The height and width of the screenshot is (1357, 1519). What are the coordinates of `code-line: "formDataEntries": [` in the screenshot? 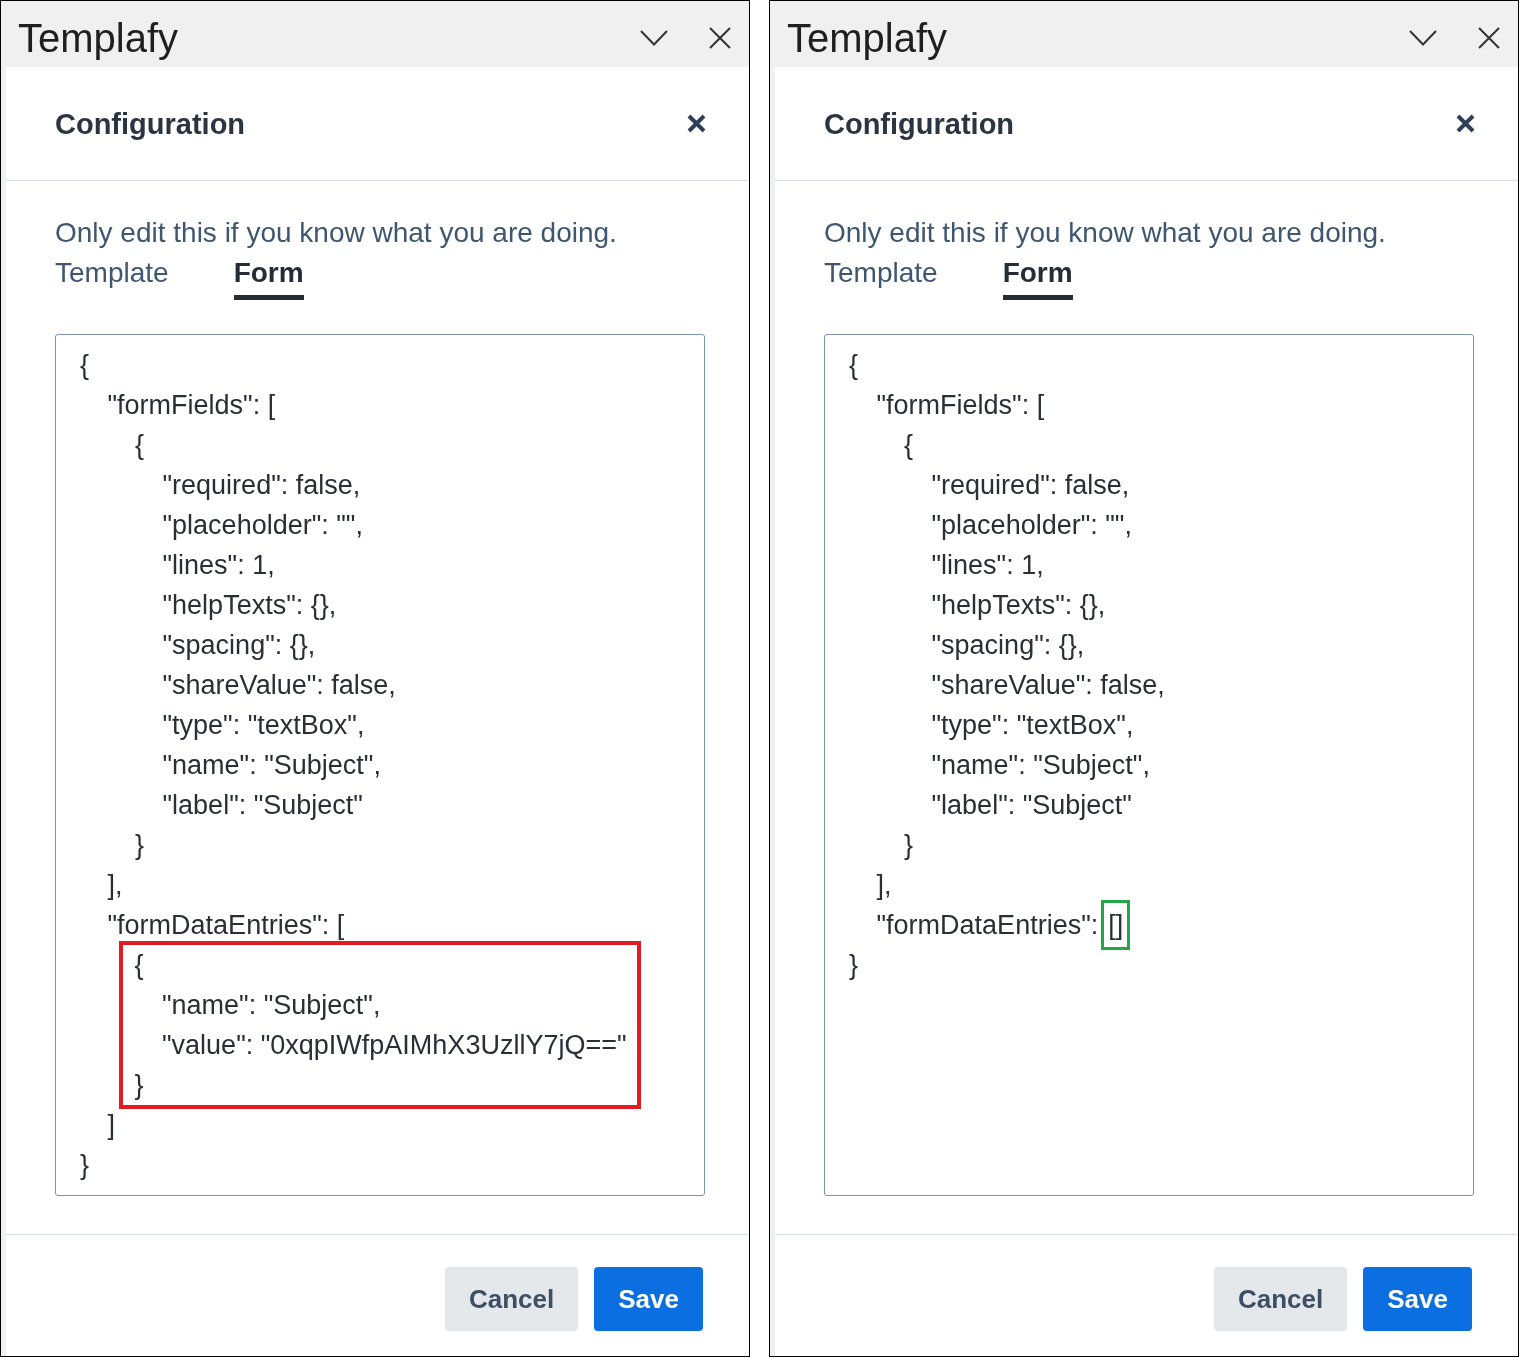 It's located at (226, 925).